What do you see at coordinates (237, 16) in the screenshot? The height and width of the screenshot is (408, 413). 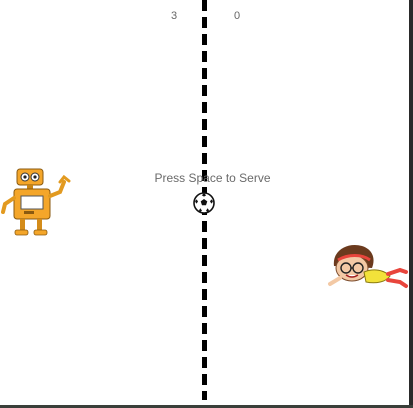 I see `right-score: 0` at bounding box center [237, 16].